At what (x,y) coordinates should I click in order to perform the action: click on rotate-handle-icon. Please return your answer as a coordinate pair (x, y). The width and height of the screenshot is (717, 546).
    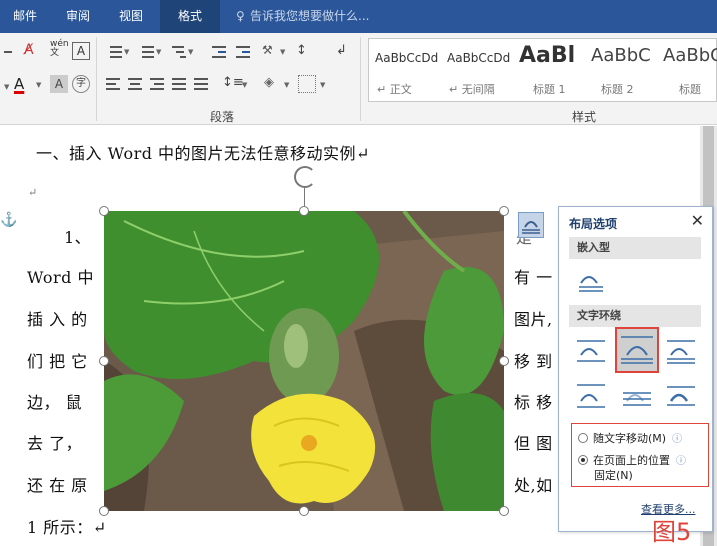
    Looking at the image, I should click on (305, 177).